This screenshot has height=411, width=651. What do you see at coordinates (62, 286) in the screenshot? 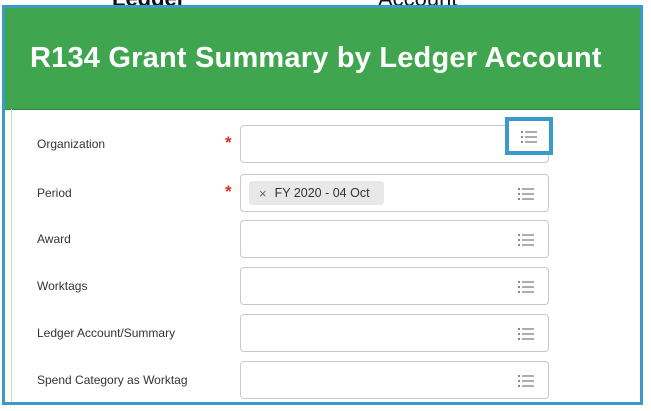
I see `field-label-worktags: Worktags` at bounding box center [62, 286].